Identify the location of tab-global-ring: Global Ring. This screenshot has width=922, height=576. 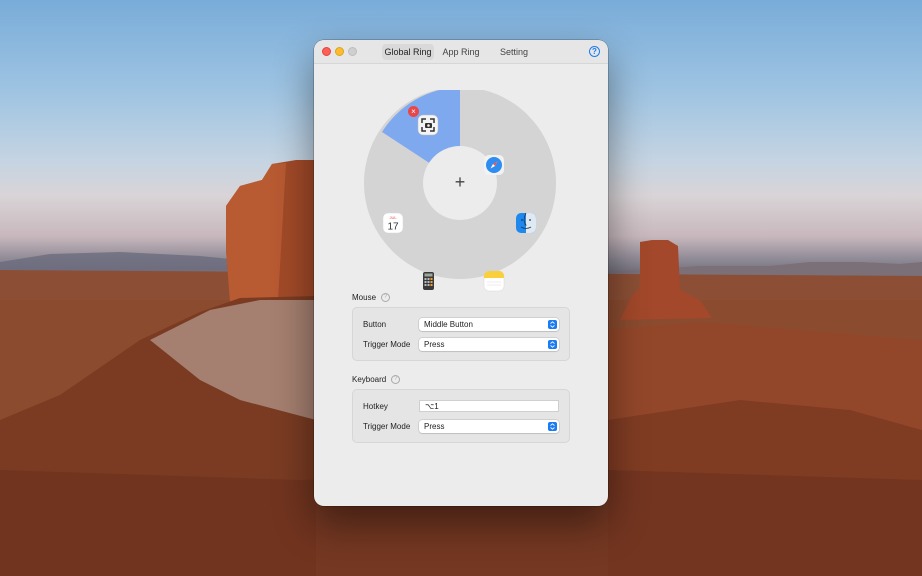
(408, 52).